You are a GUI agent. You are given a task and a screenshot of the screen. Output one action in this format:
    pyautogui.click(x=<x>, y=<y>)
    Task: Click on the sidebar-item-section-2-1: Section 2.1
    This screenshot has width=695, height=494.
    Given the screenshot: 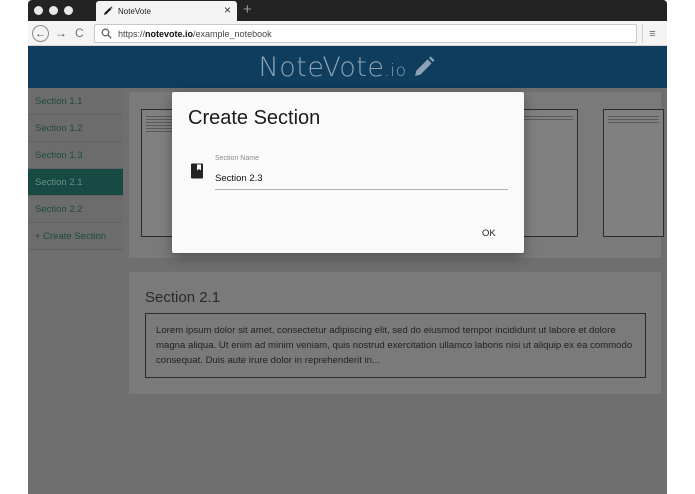 What is the action you would take?
    pyautogui.click(x=75, y=182)
    